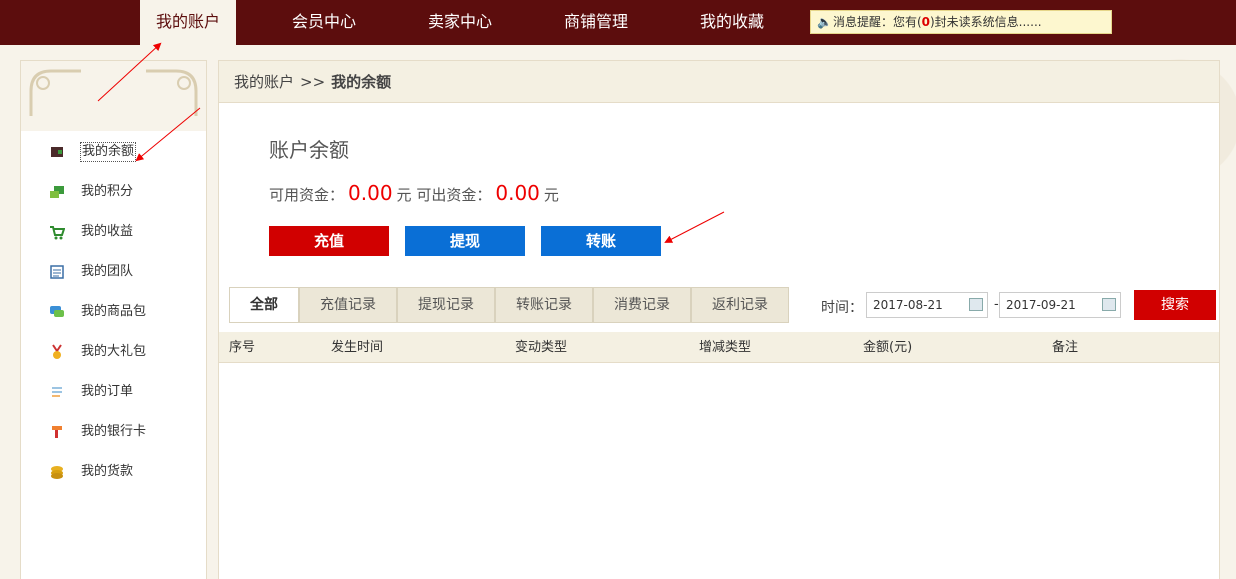  I want to click on tab-transfer-records: 转账记录, so click(544, 305).